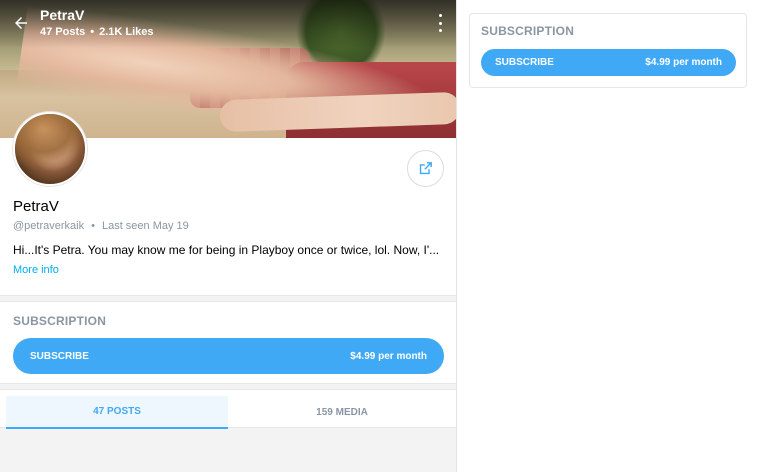  What do you see at coordinates (36, 206) in the screenshot?
I see `profile-name: PetraV` at bounding box center [36, 206].